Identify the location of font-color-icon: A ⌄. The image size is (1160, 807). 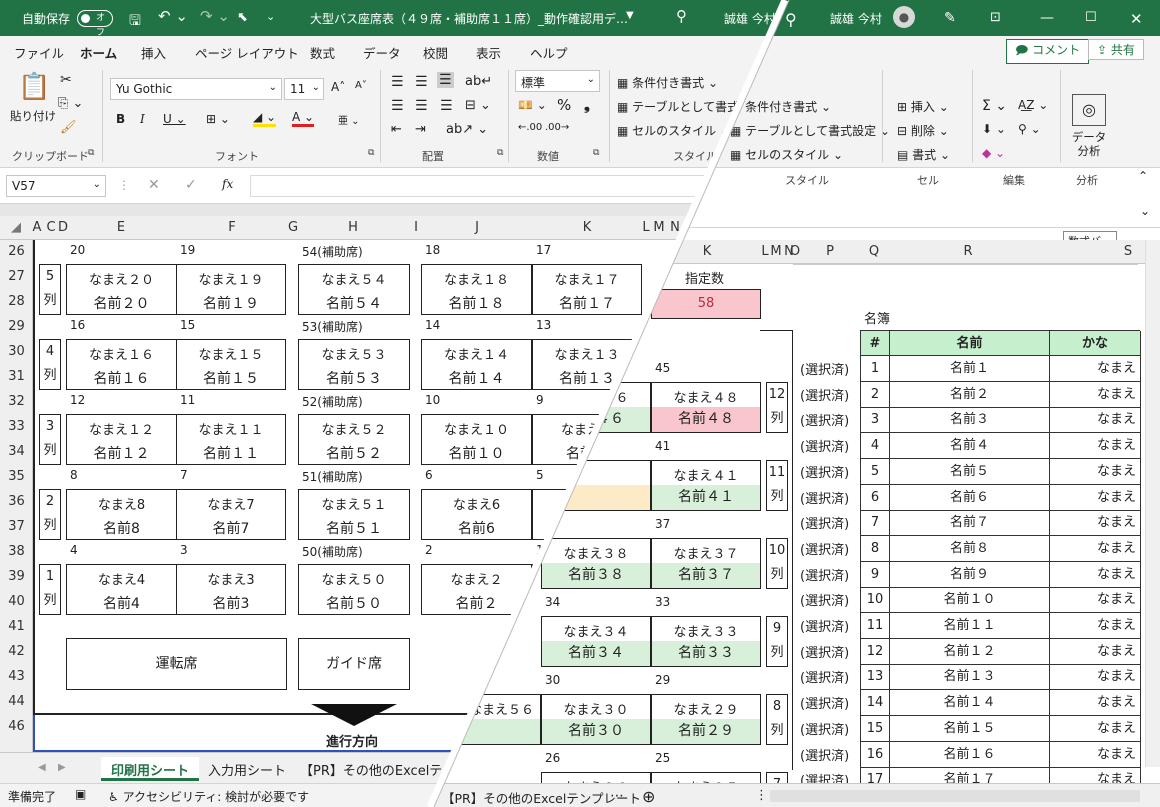
(303, 118).